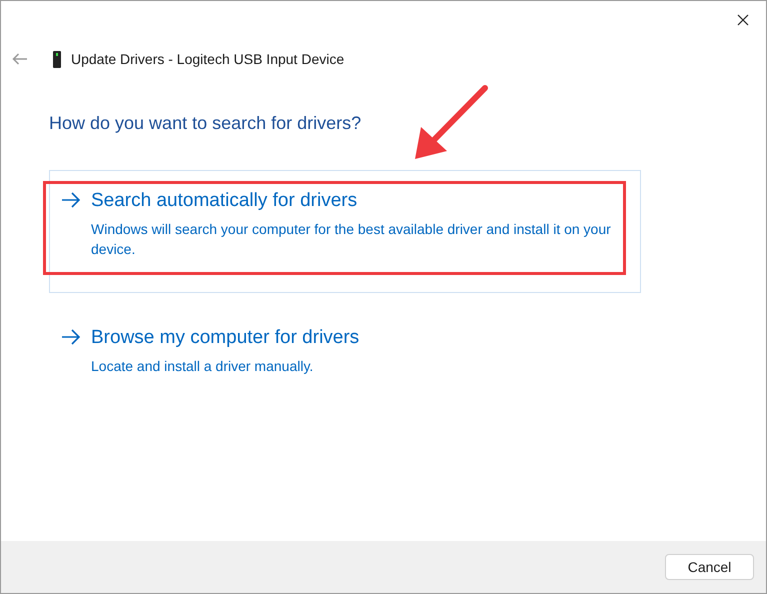 This screenshot has width=767, height=594. Describe the element at coordinates (351, 239) in the screenshot. I see `option-description: Windows will search your computer for the best available driver and install it on your device.` at that location.